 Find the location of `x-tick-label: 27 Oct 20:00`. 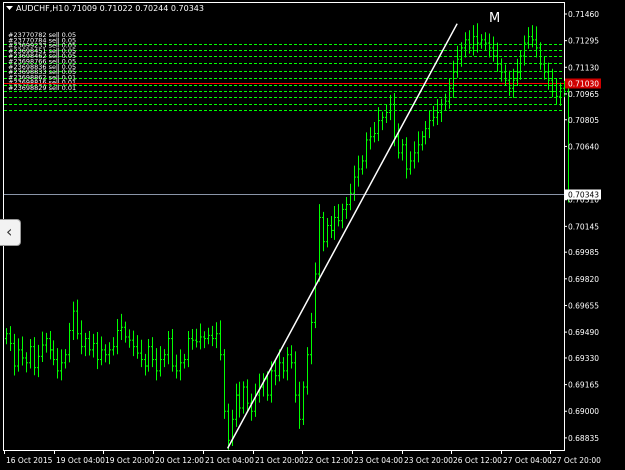

x-tick-label: 27 Oct 20:00 is located at coordinates (576, 460).